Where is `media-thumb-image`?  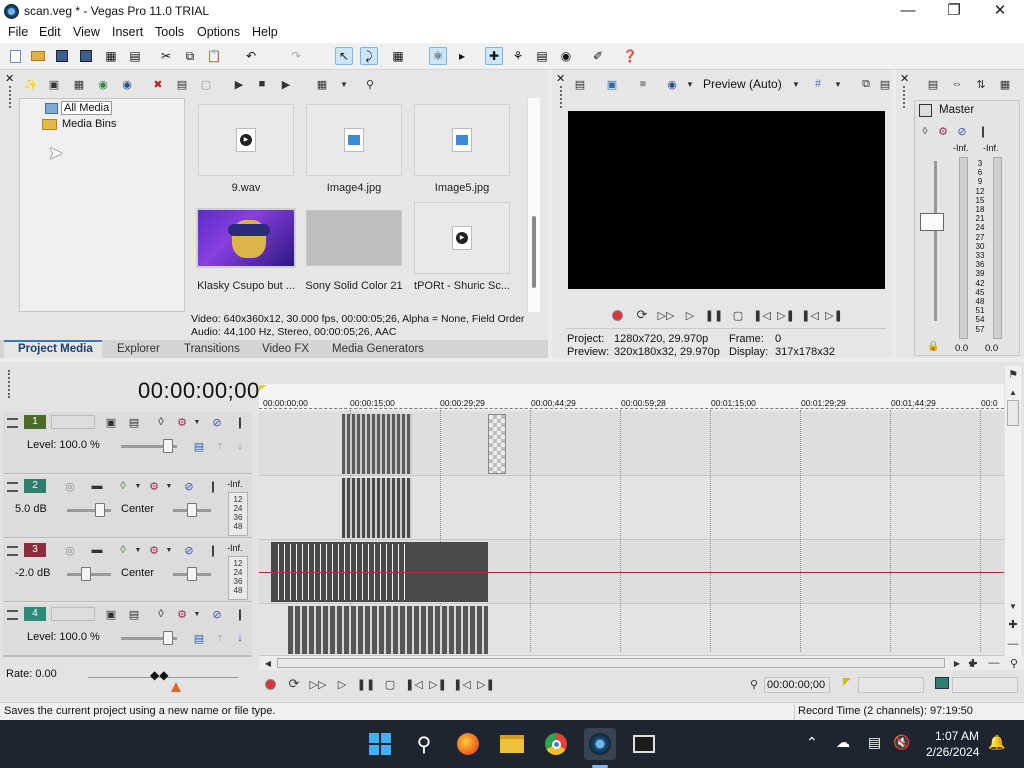 media-thumb-image is located at coordinates (354, 140).